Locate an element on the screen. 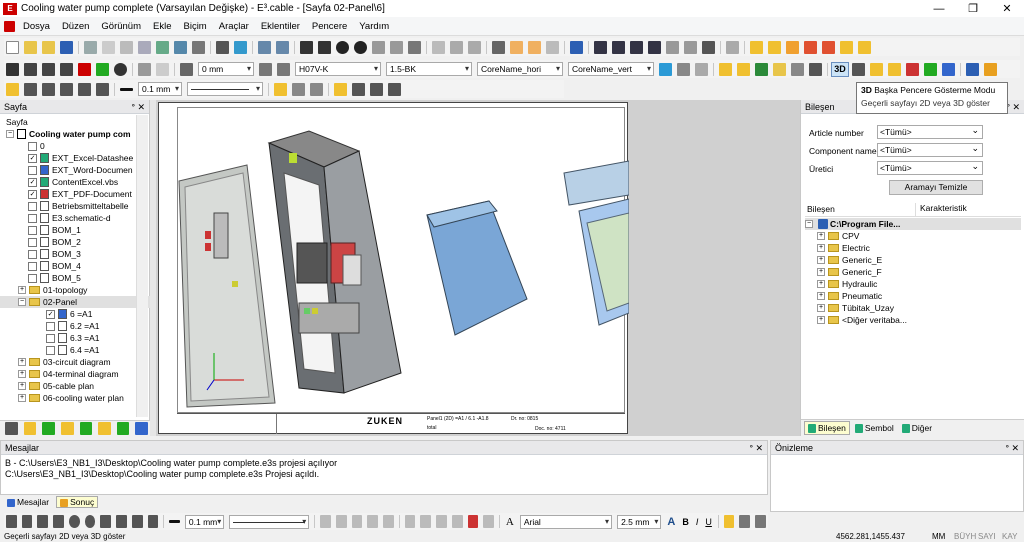 The image size is (1024, 542). font-color-icon: A is located at coordinates (671, 522).